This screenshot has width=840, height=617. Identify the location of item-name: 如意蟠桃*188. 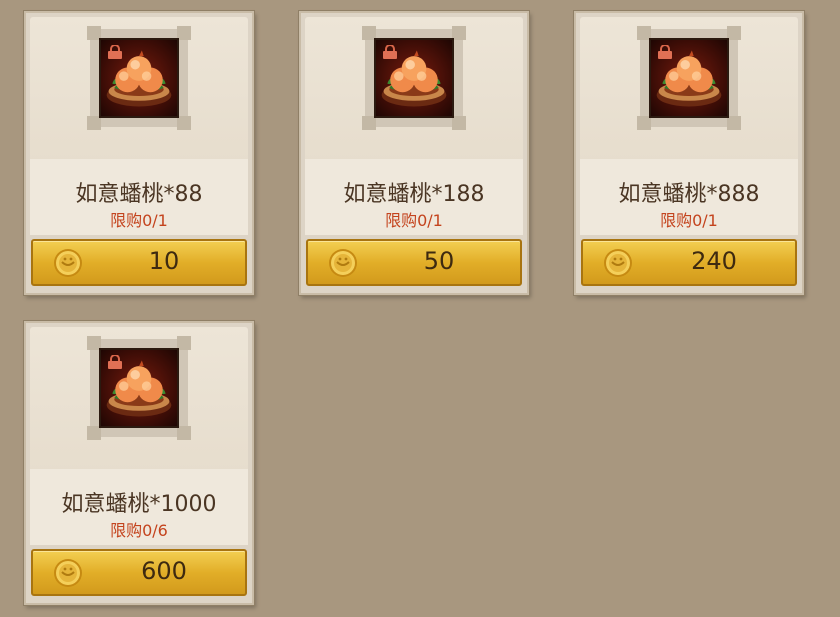
(414, 194).